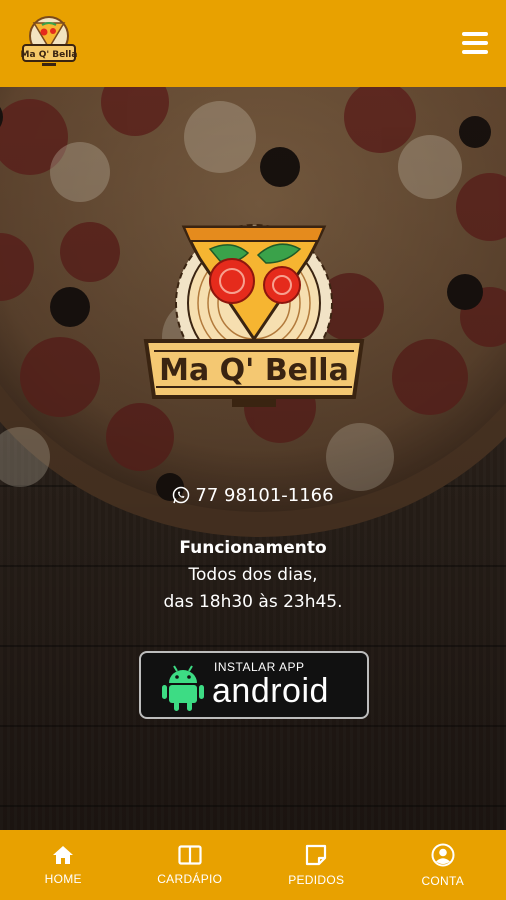 This screenshot has width=506, height=900. I want to click on hours-time: das 18h30 às 23h45., so click(253, 602).